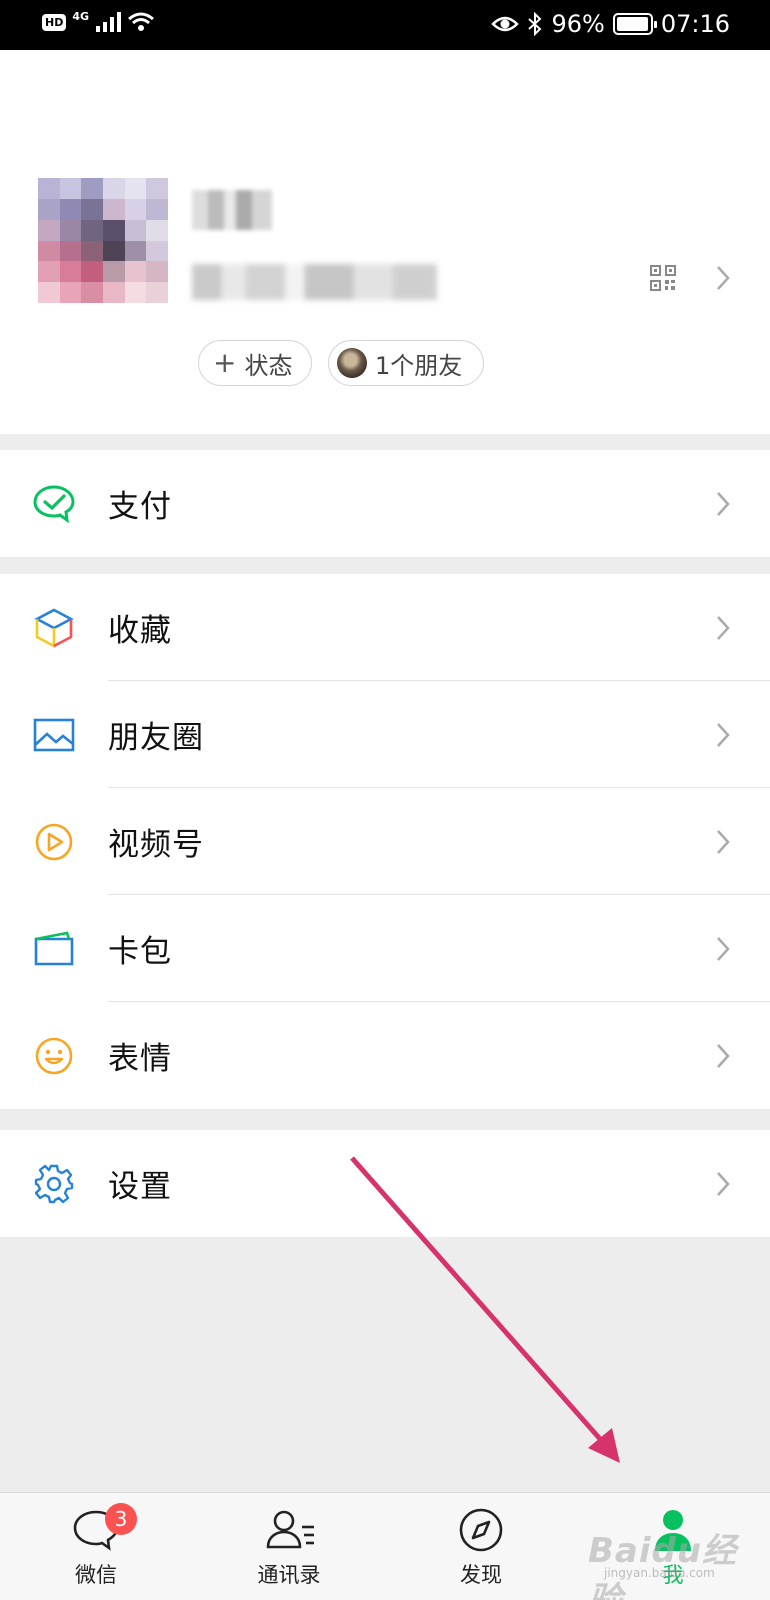 This screenshot has width=770, height=1600. What do you see at coordinates (54, 1056) in the screenshot?
I see `smiley-icon` at bounding box center [54, 1056].